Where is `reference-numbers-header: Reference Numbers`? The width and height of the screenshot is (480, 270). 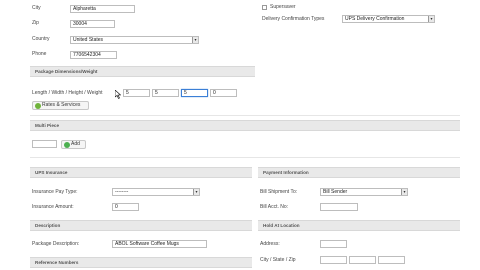
reference-numbers-header: Reference Numbers is located at coordinates (141, 262).